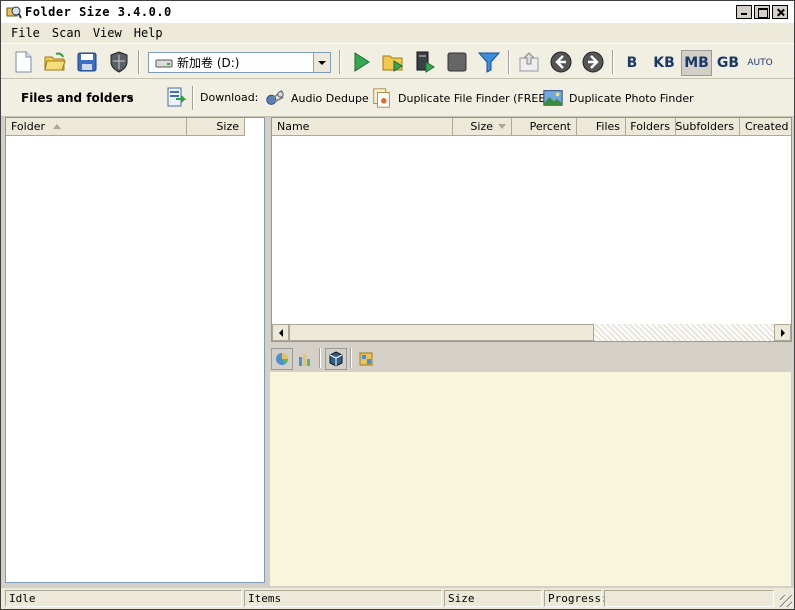 Image resolution: width=795 pixels, height=610 pixels. I want to click on chart-options-button, so click(366, 359).